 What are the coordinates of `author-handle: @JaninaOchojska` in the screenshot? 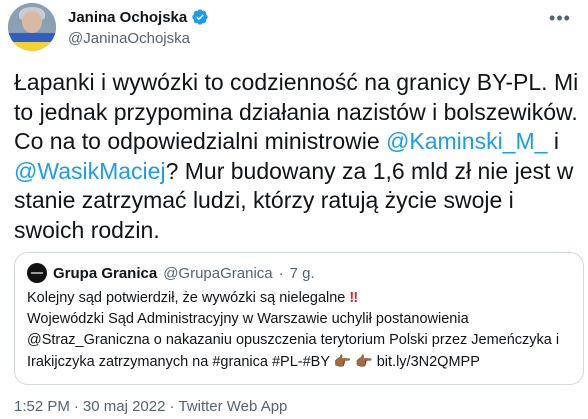 It's located at (129, 38).